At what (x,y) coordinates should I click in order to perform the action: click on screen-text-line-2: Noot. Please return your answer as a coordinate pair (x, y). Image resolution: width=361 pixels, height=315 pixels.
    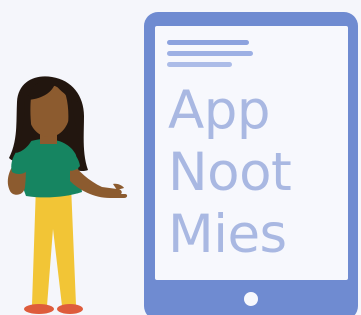
    Looking at the image, I should click on (230, 172).